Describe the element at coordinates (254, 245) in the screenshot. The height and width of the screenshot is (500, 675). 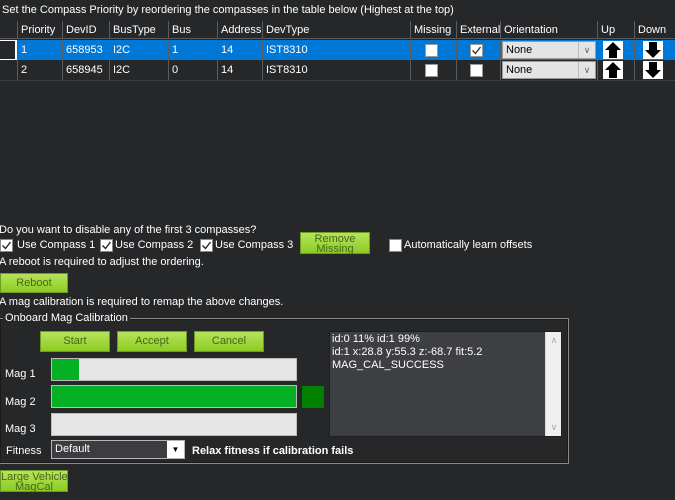
I see `use-compass-3-label: Use Compass 3` at that location.